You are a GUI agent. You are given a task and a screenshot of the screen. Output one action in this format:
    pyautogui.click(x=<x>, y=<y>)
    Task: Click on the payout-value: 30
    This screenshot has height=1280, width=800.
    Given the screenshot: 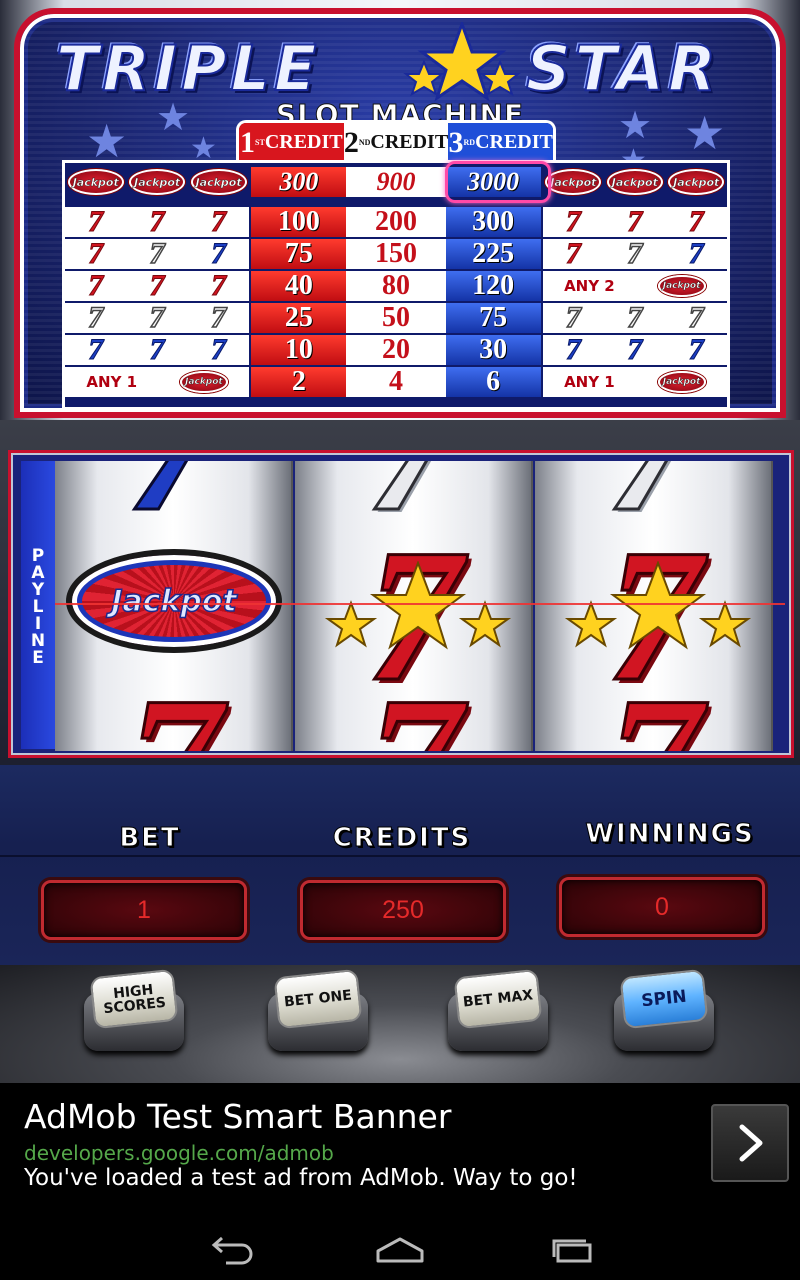 What is the action you would take?
    pyautogui.click(x=493, y=349)
    